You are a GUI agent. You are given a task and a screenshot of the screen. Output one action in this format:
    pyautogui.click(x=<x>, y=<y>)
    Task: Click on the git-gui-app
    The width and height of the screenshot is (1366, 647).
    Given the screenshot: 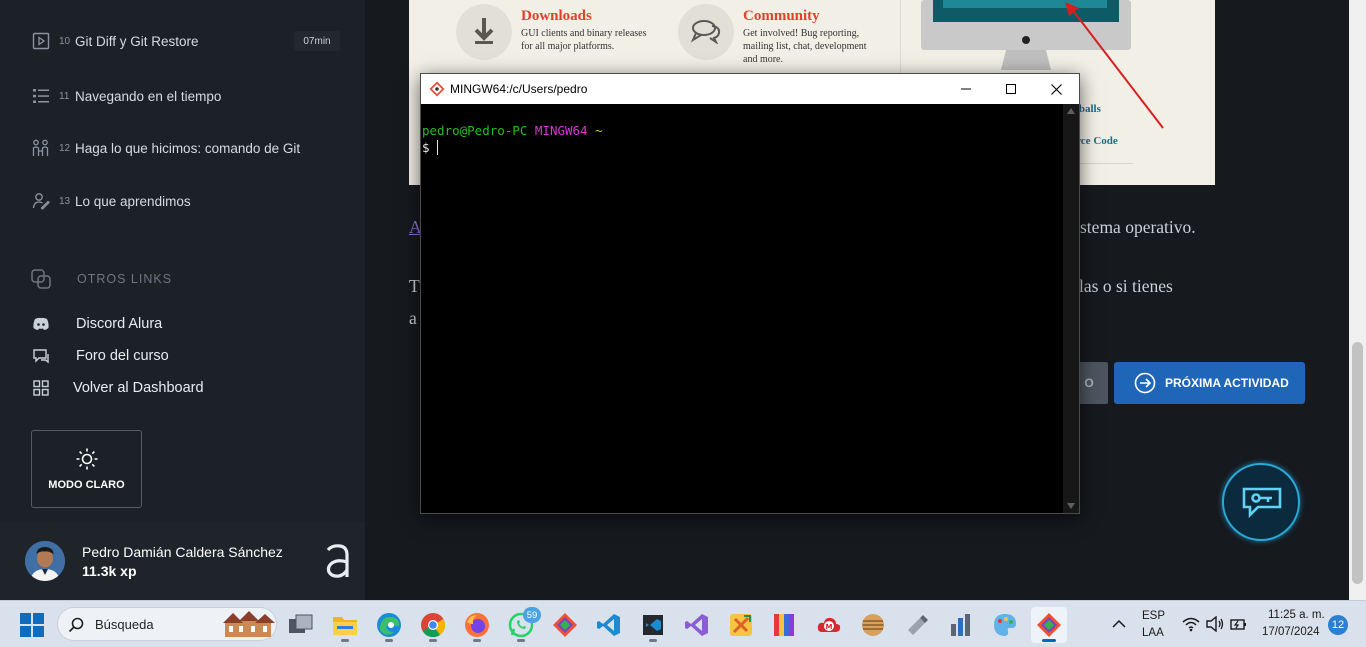 What is the action you would take?
    pyautogui.click(x=565, y=625)
    